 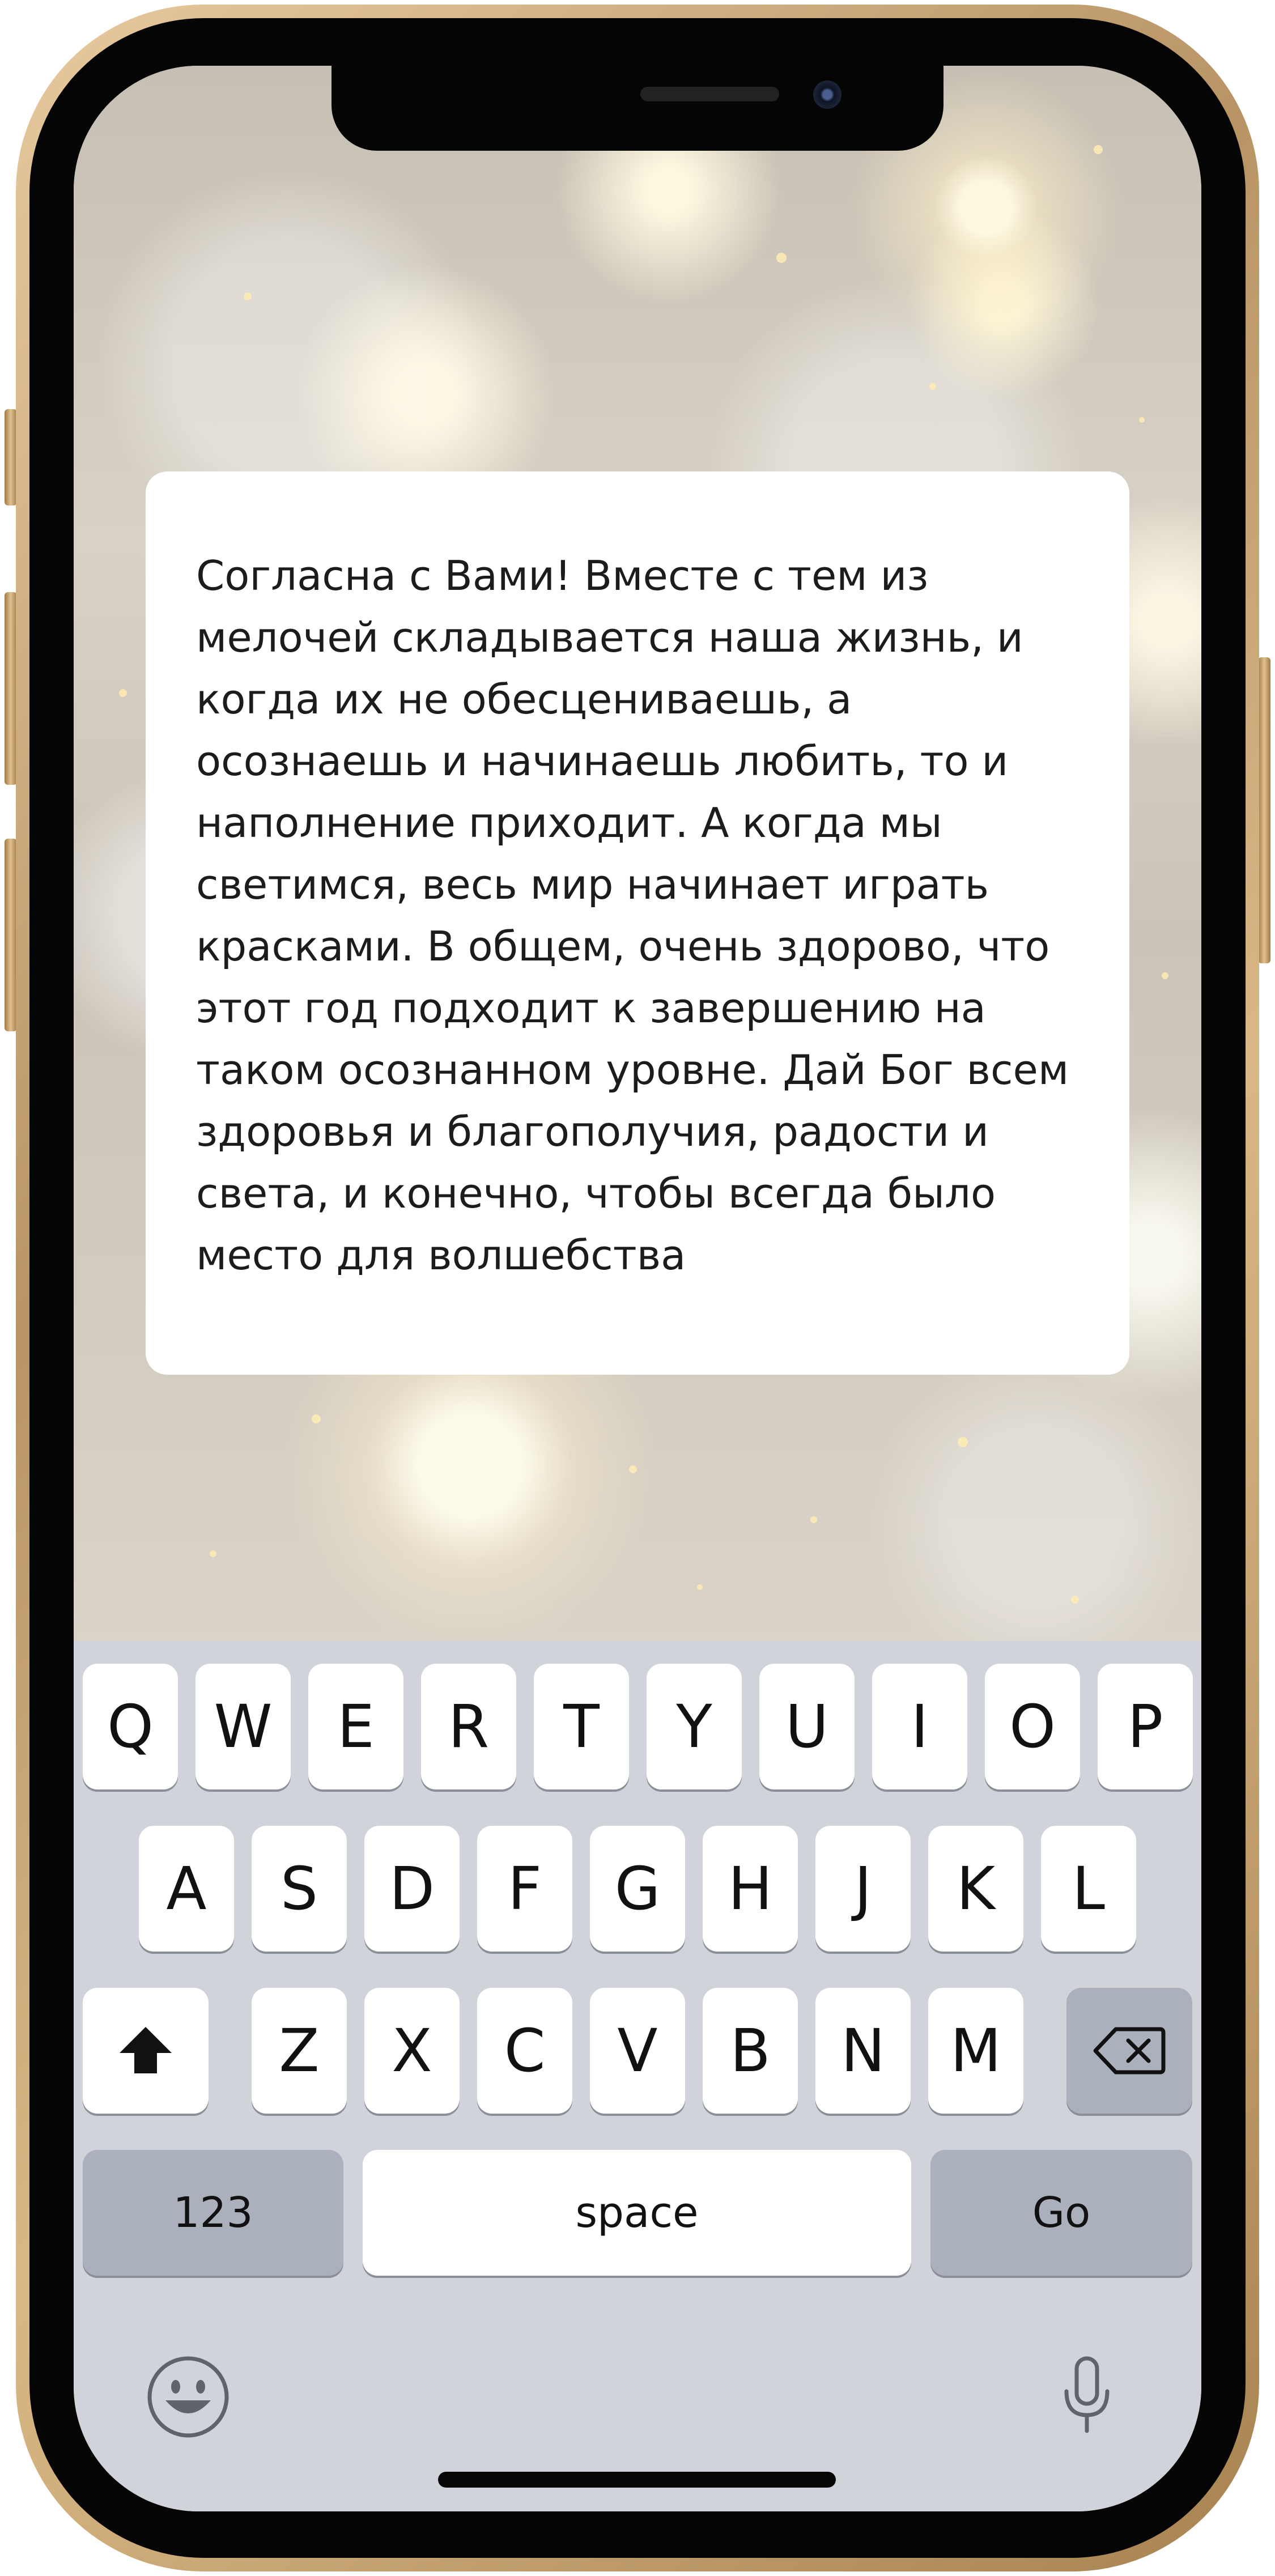 I want to click on key-k: K, so click(x=975, y=1889).